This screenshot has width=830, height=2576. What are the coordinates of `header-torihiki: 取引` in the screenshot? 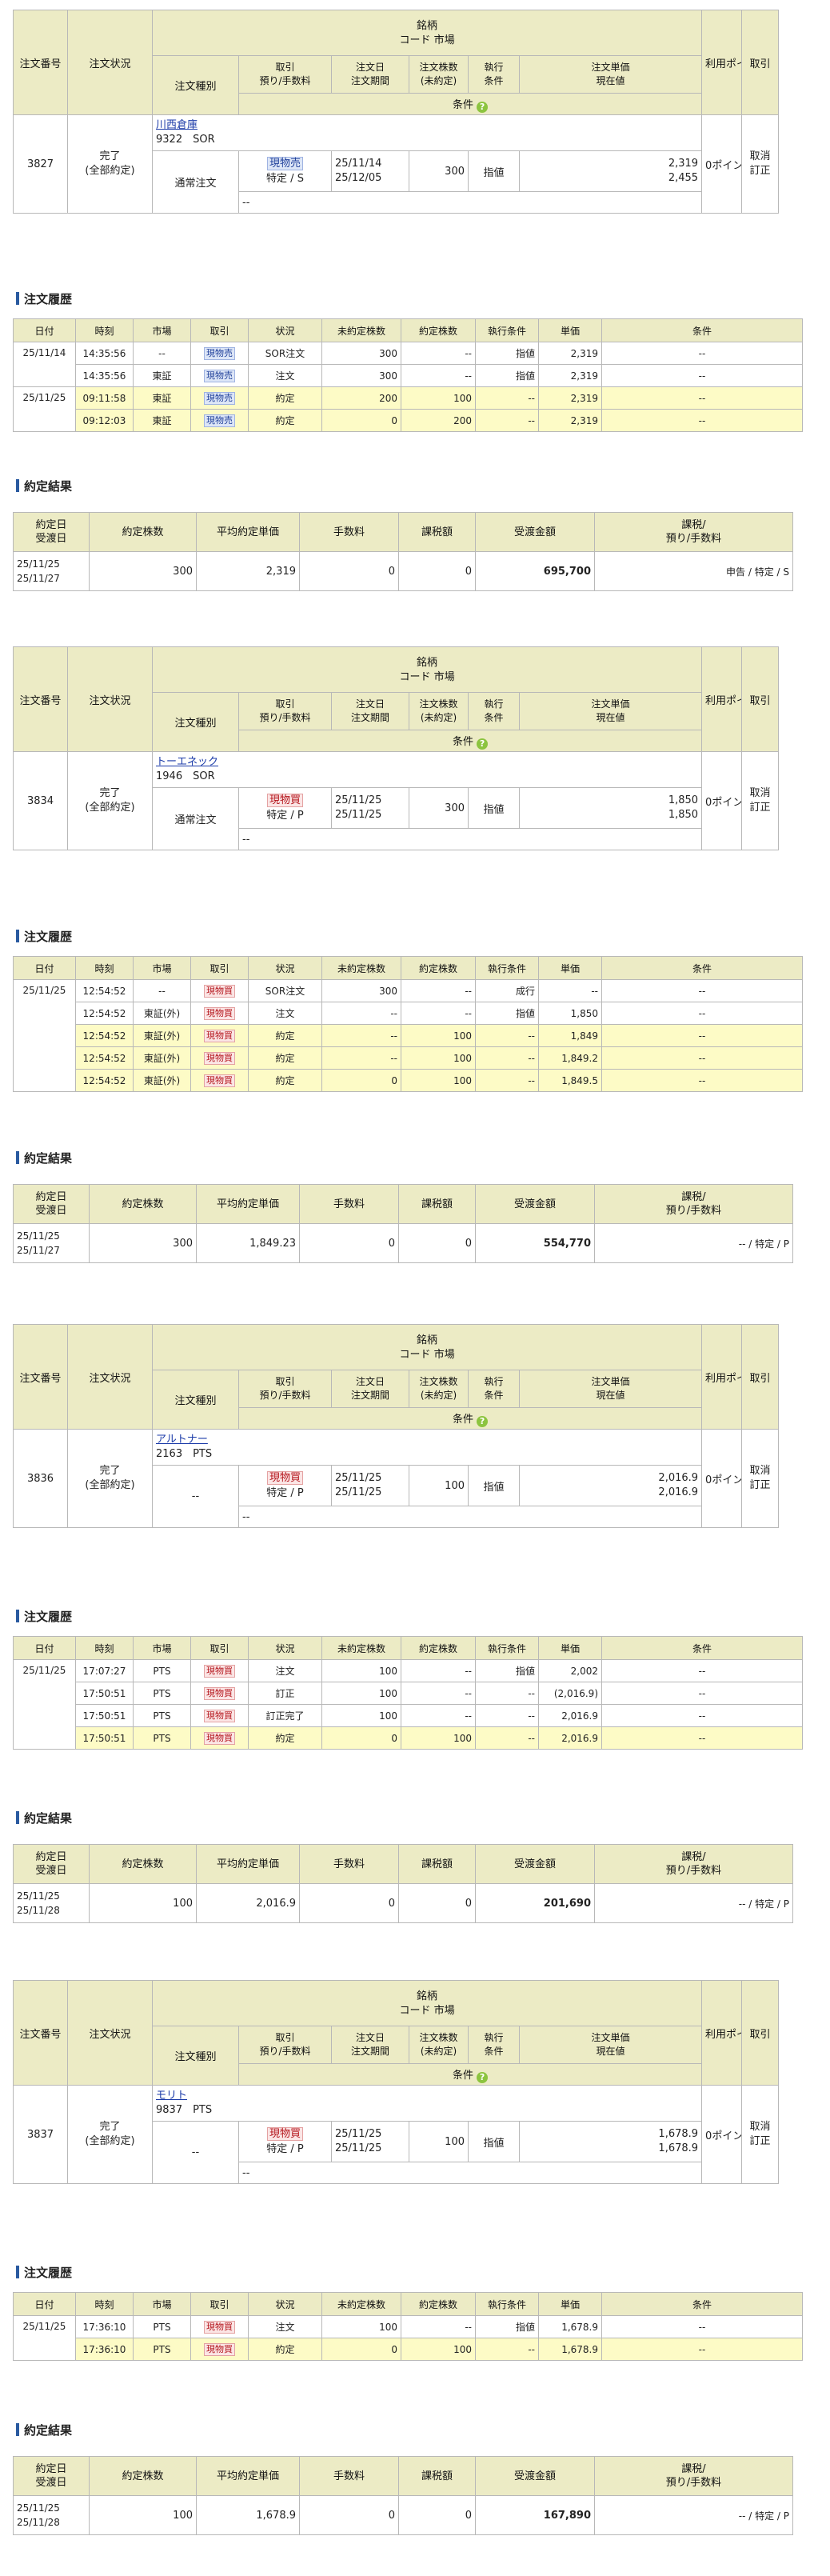 It's located at (760, 699).